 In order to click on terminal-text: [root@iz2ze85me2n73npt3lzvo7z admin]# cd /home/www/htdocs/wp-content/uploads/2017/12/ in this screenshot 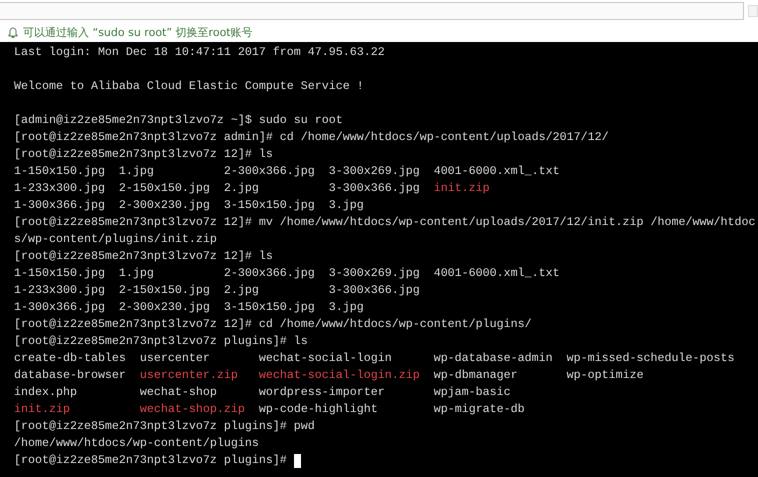, I will do `click(311, 137)`.